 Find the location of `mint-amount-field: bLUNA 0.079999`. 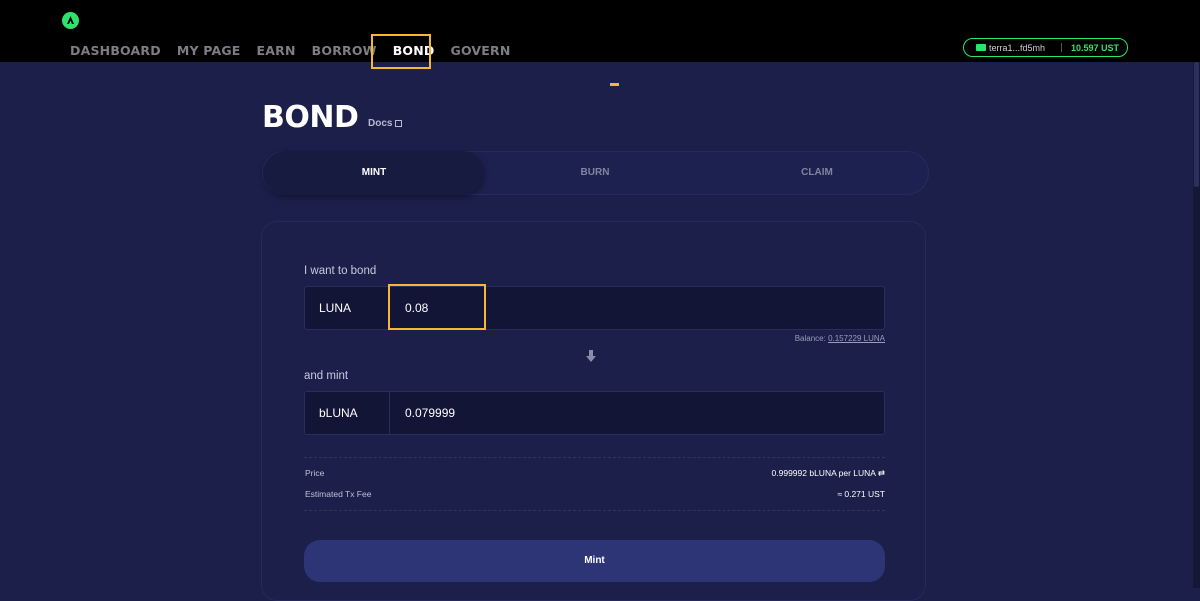

mint-amount-field: bLUNA 0.079999 is located at coordinates (594, 413).